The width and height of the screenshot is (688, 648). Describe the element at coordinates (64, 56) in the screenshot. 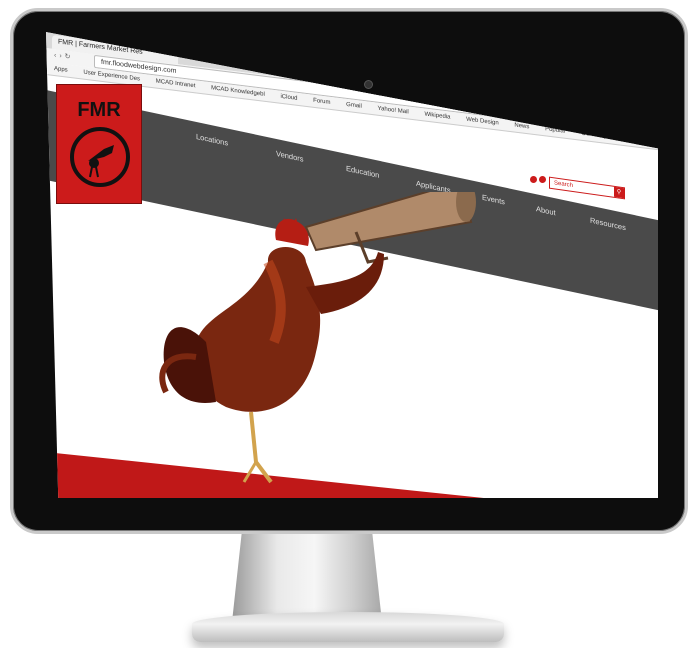

I see `nav-arrows-icon: ‹›↻` at that location.